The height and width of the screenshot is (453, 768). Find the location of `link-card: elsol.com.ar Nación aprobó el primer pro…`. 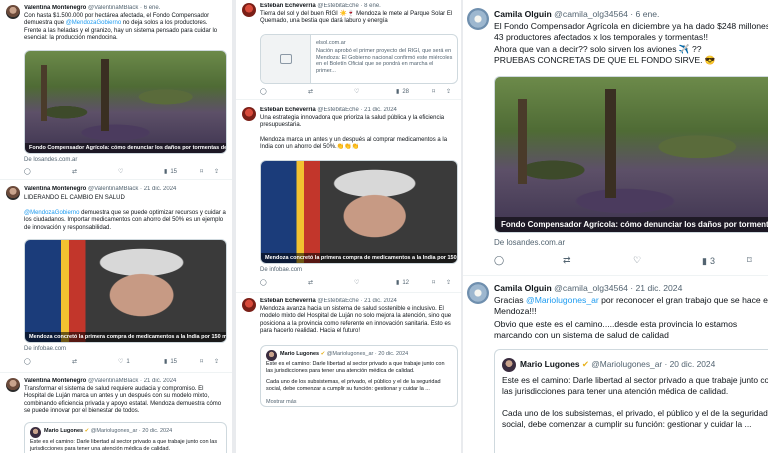

link-card: elsol.com.ar Nación aprobó el primer pro… is located at coordinates (359, 59).